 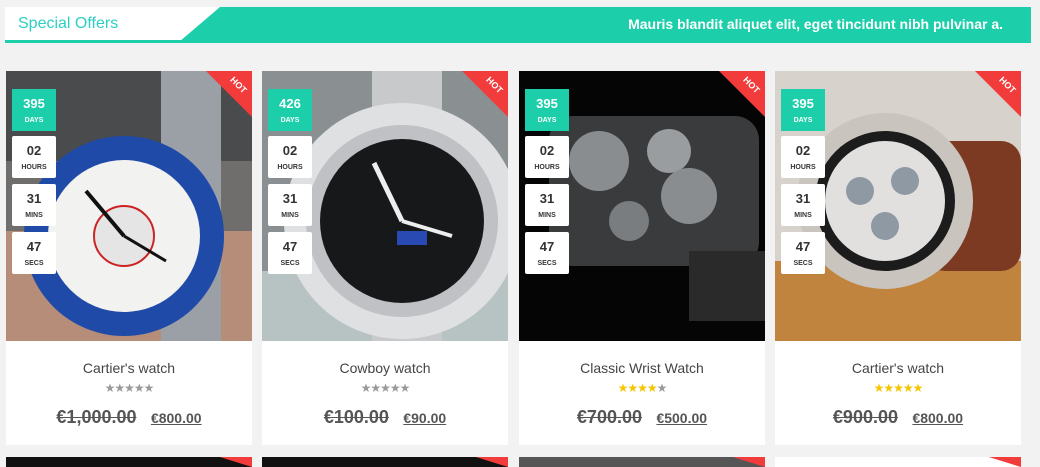 I want to click on new-price: €90.00, so click(x=424, y=418).